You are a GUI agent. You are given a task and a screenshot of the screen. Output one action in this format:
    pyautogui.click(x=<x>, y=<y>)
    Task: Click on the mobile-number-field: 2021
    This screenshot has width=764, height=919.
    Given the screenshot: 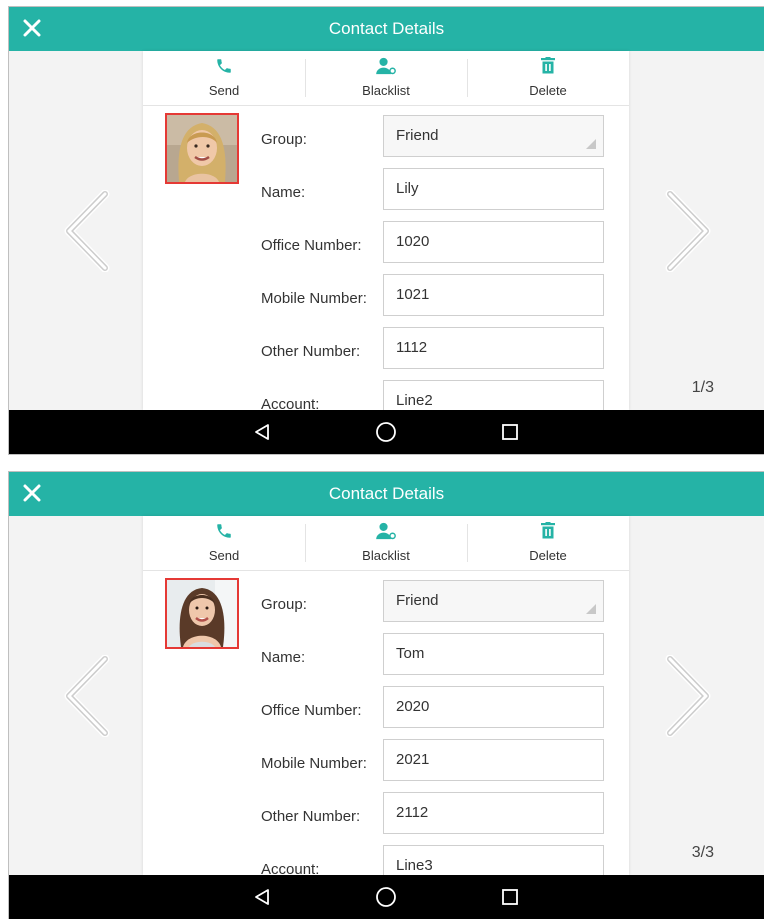 What is the action you would take?
    pyautogui.click(x=493, y=760)
    